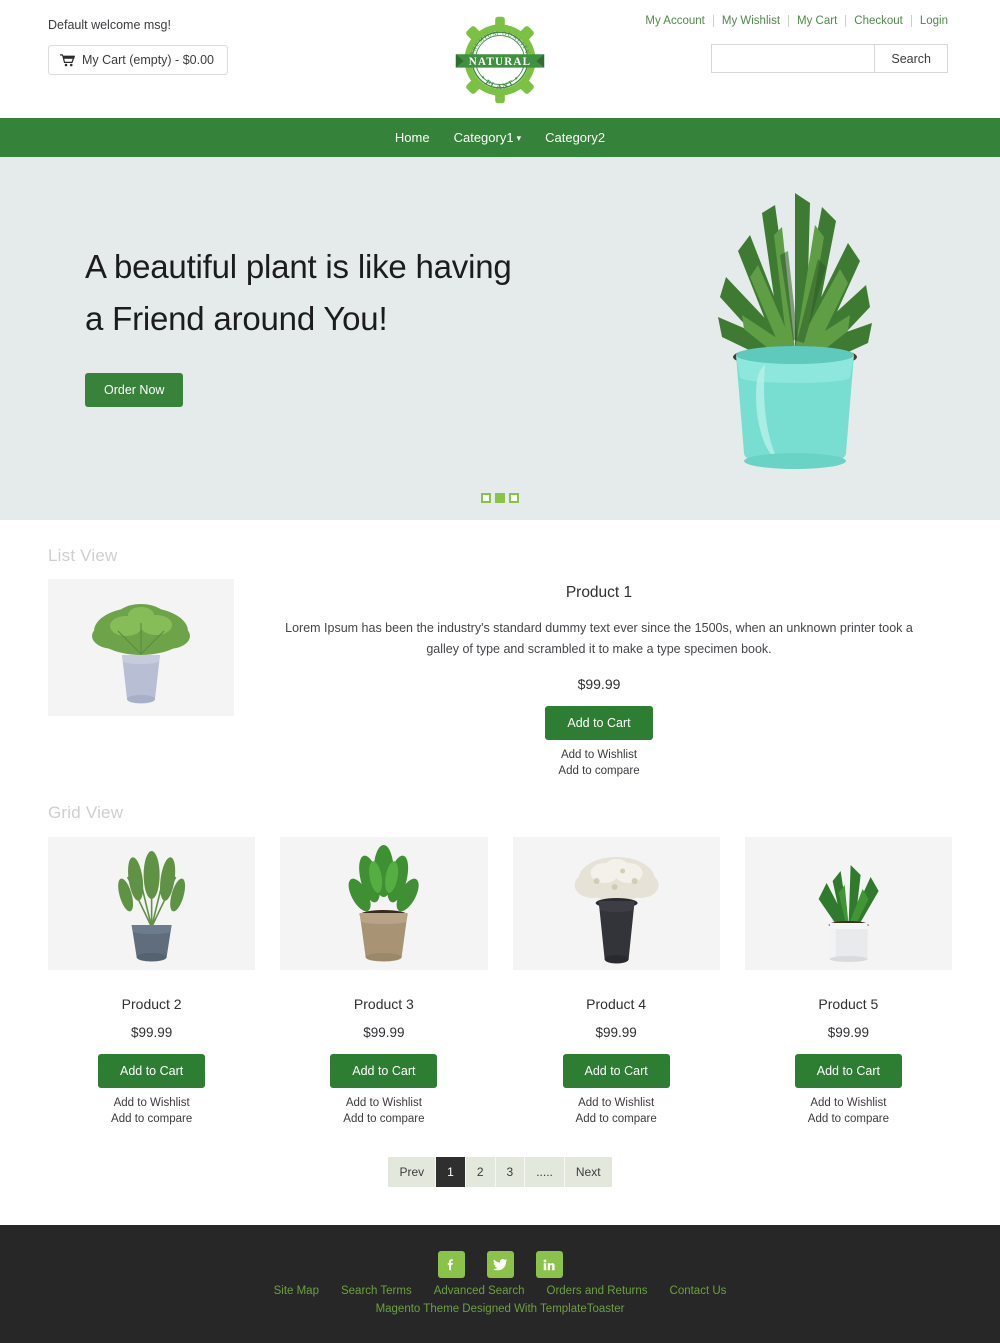 This screenshot has height=1343, width=1000. I want to click on linkedin-icon, so click(549, 1264).